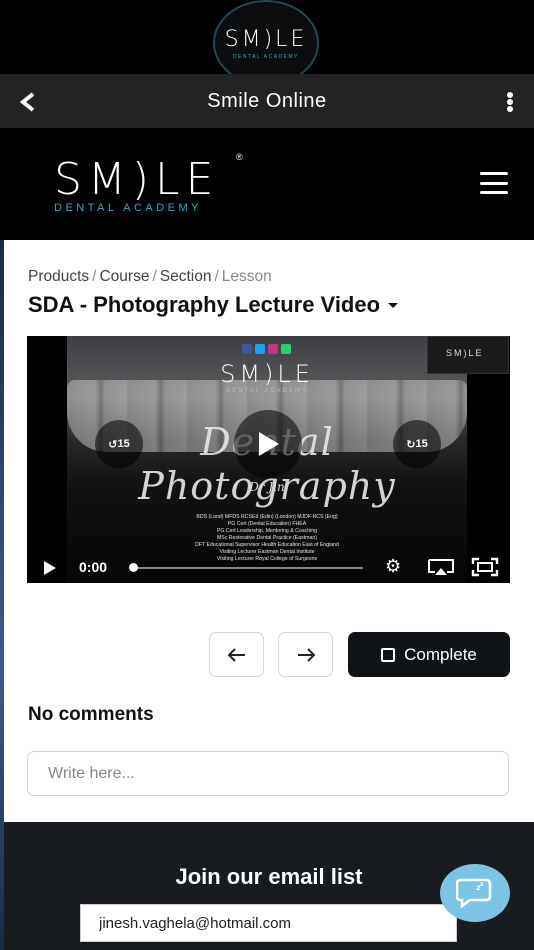  What do you see at coordinates (266, 39) in the screenshot?
I see `app-logo-text: SM)LE` at bounding box center [266, 39].